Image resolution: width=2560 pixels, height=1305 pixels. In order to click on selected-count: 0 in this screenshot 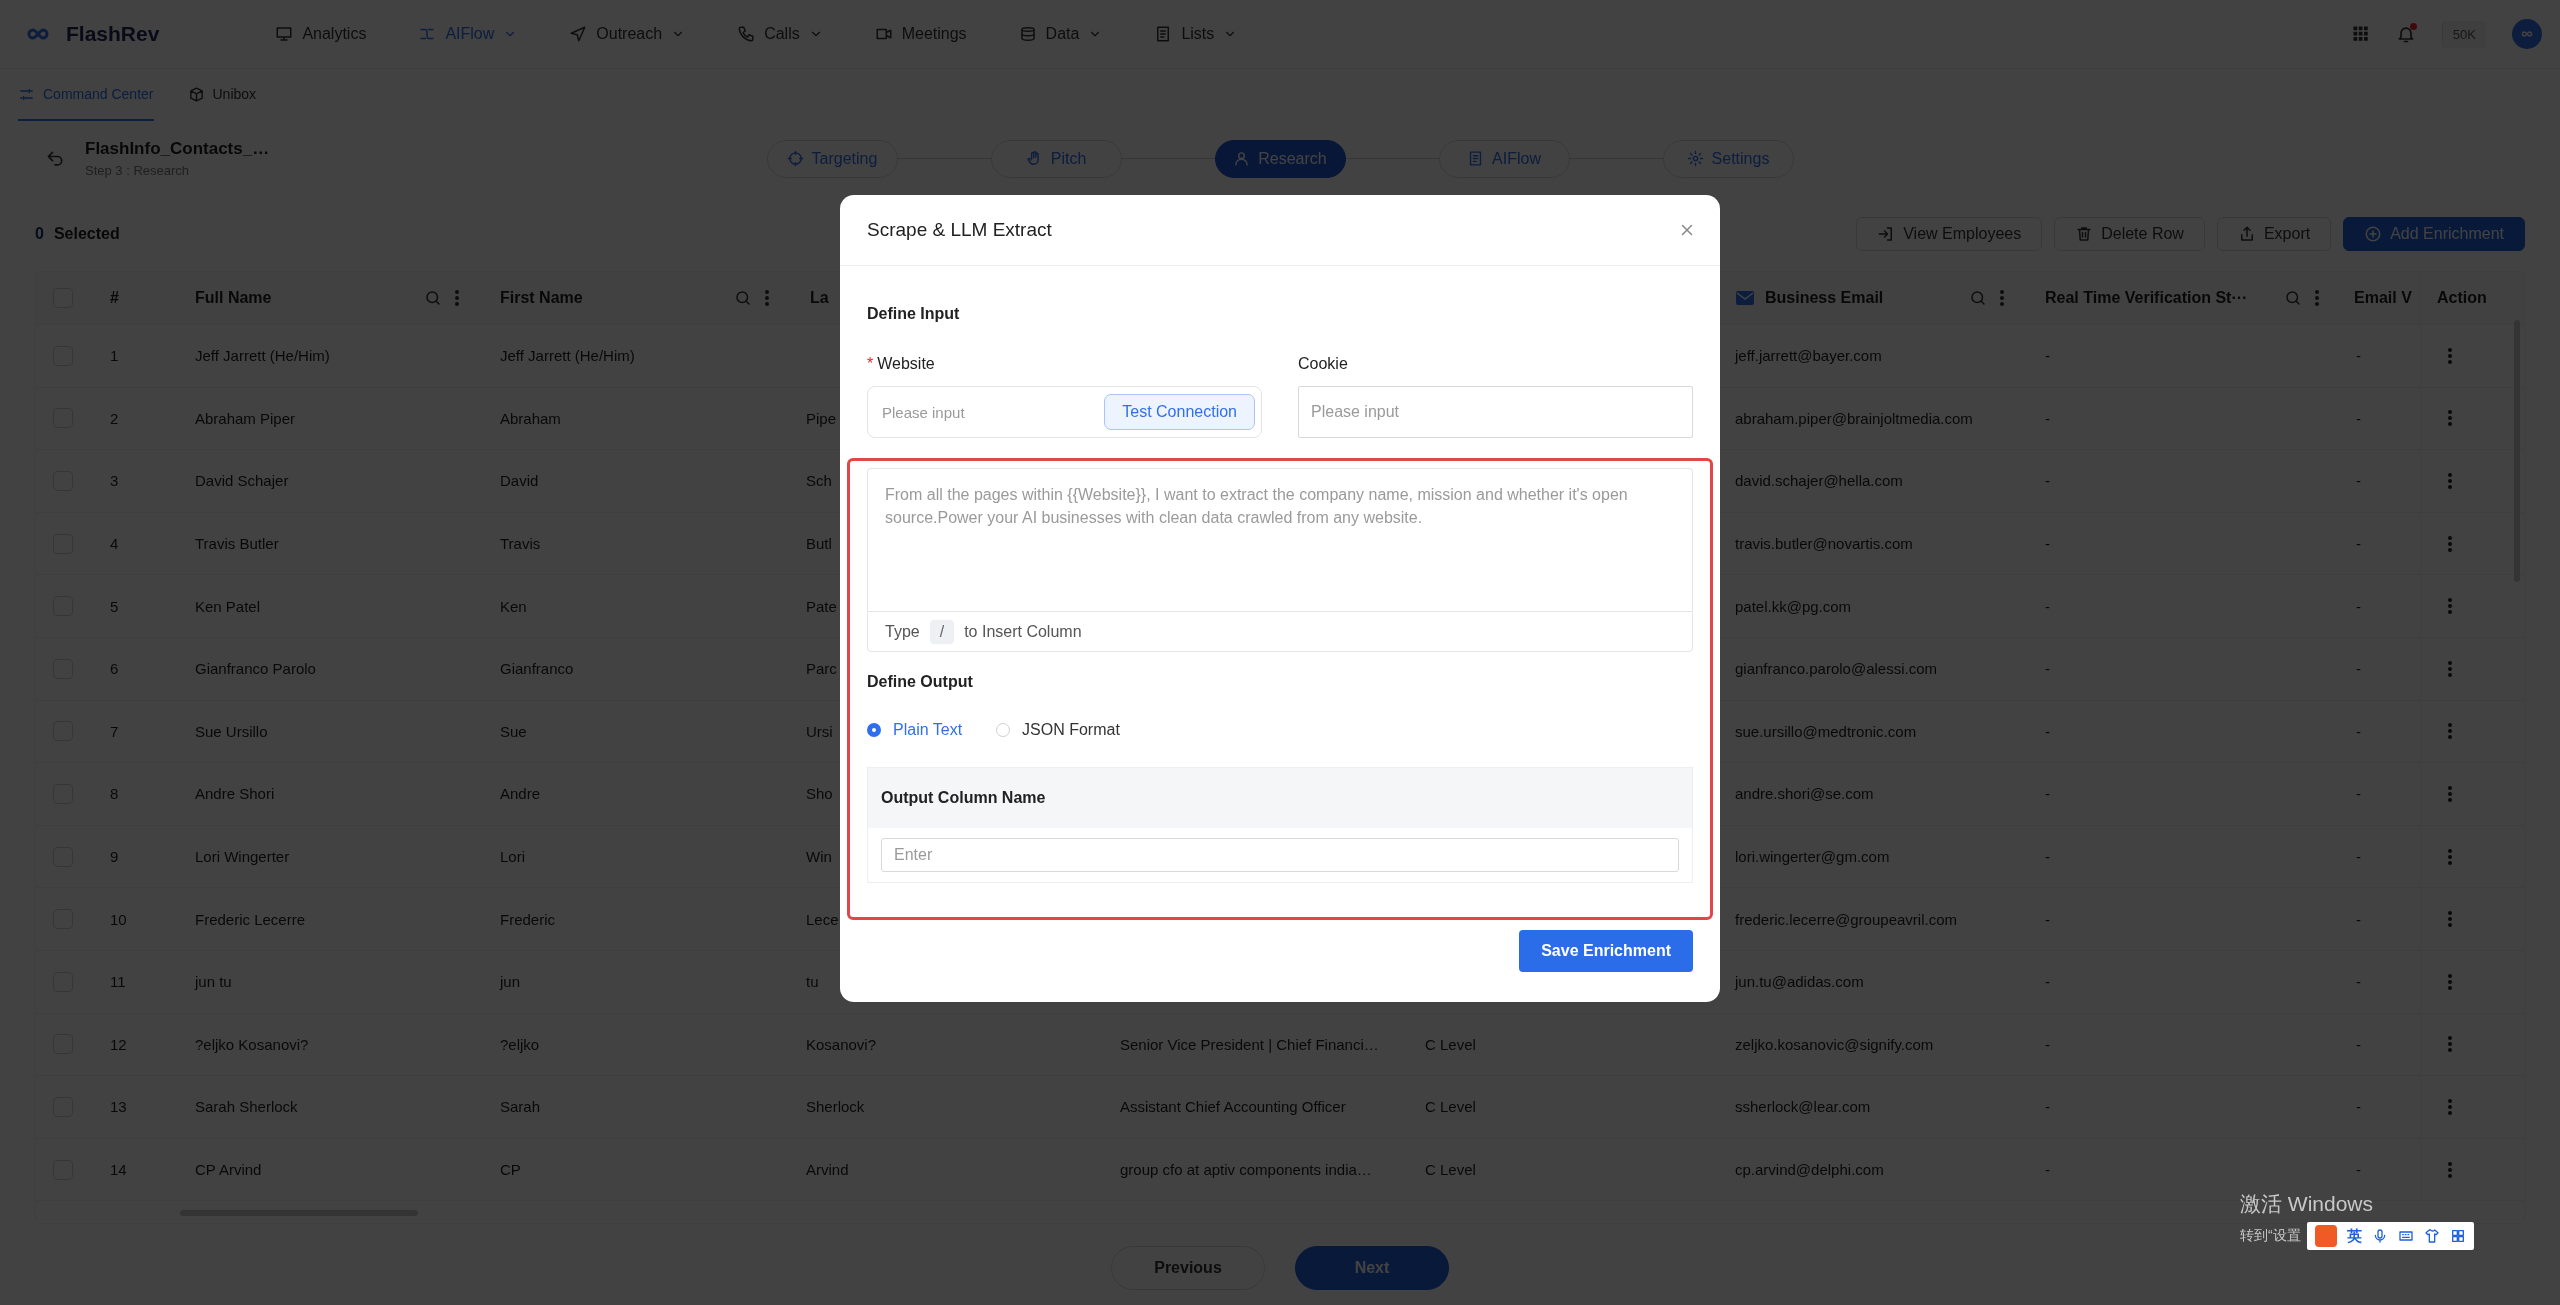, I will do `click(39, 233)`.